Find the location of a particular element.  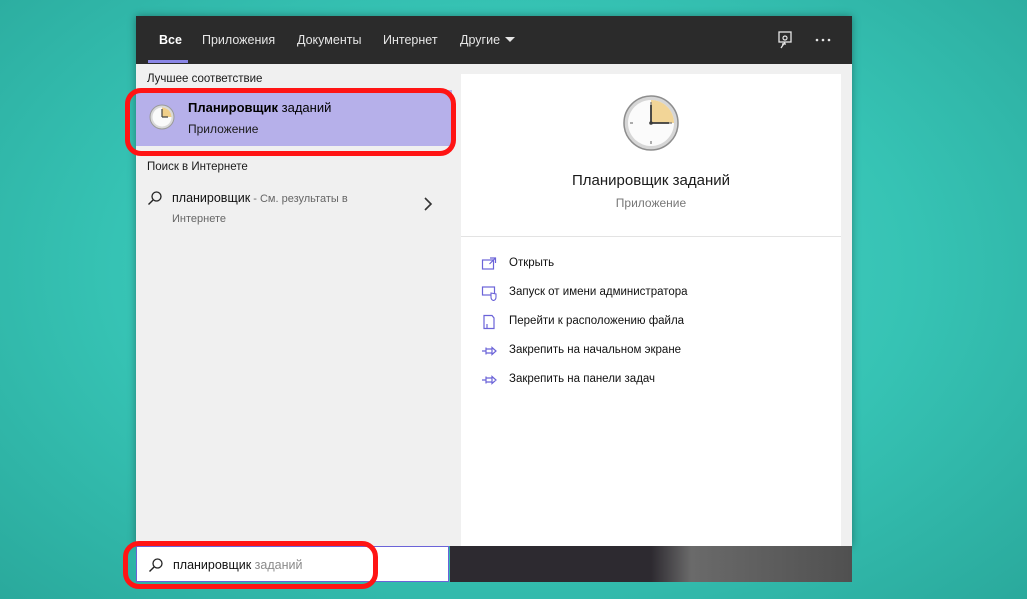

chevron-right-icon is located at coordinates (428, 204).